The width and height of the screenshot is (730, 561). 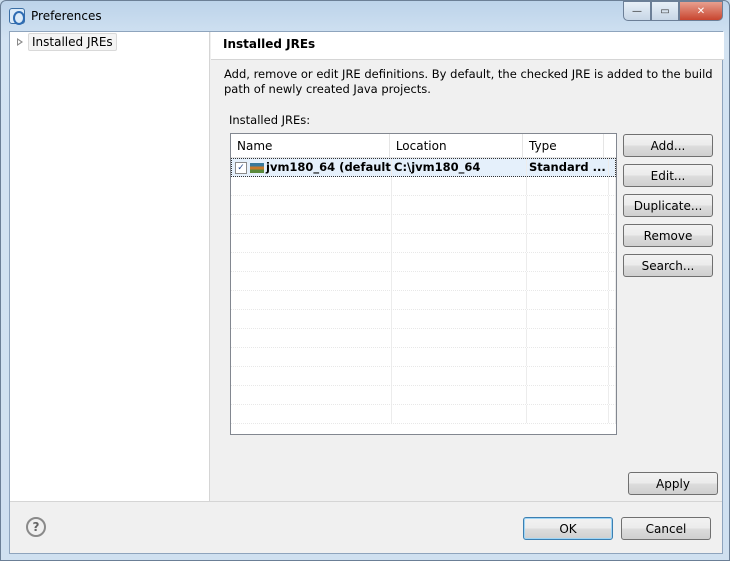 What do you see at coordinates (665, 11) in the screenshot?
I see `maximize-button: ▭` at bounding box center [665, 11].